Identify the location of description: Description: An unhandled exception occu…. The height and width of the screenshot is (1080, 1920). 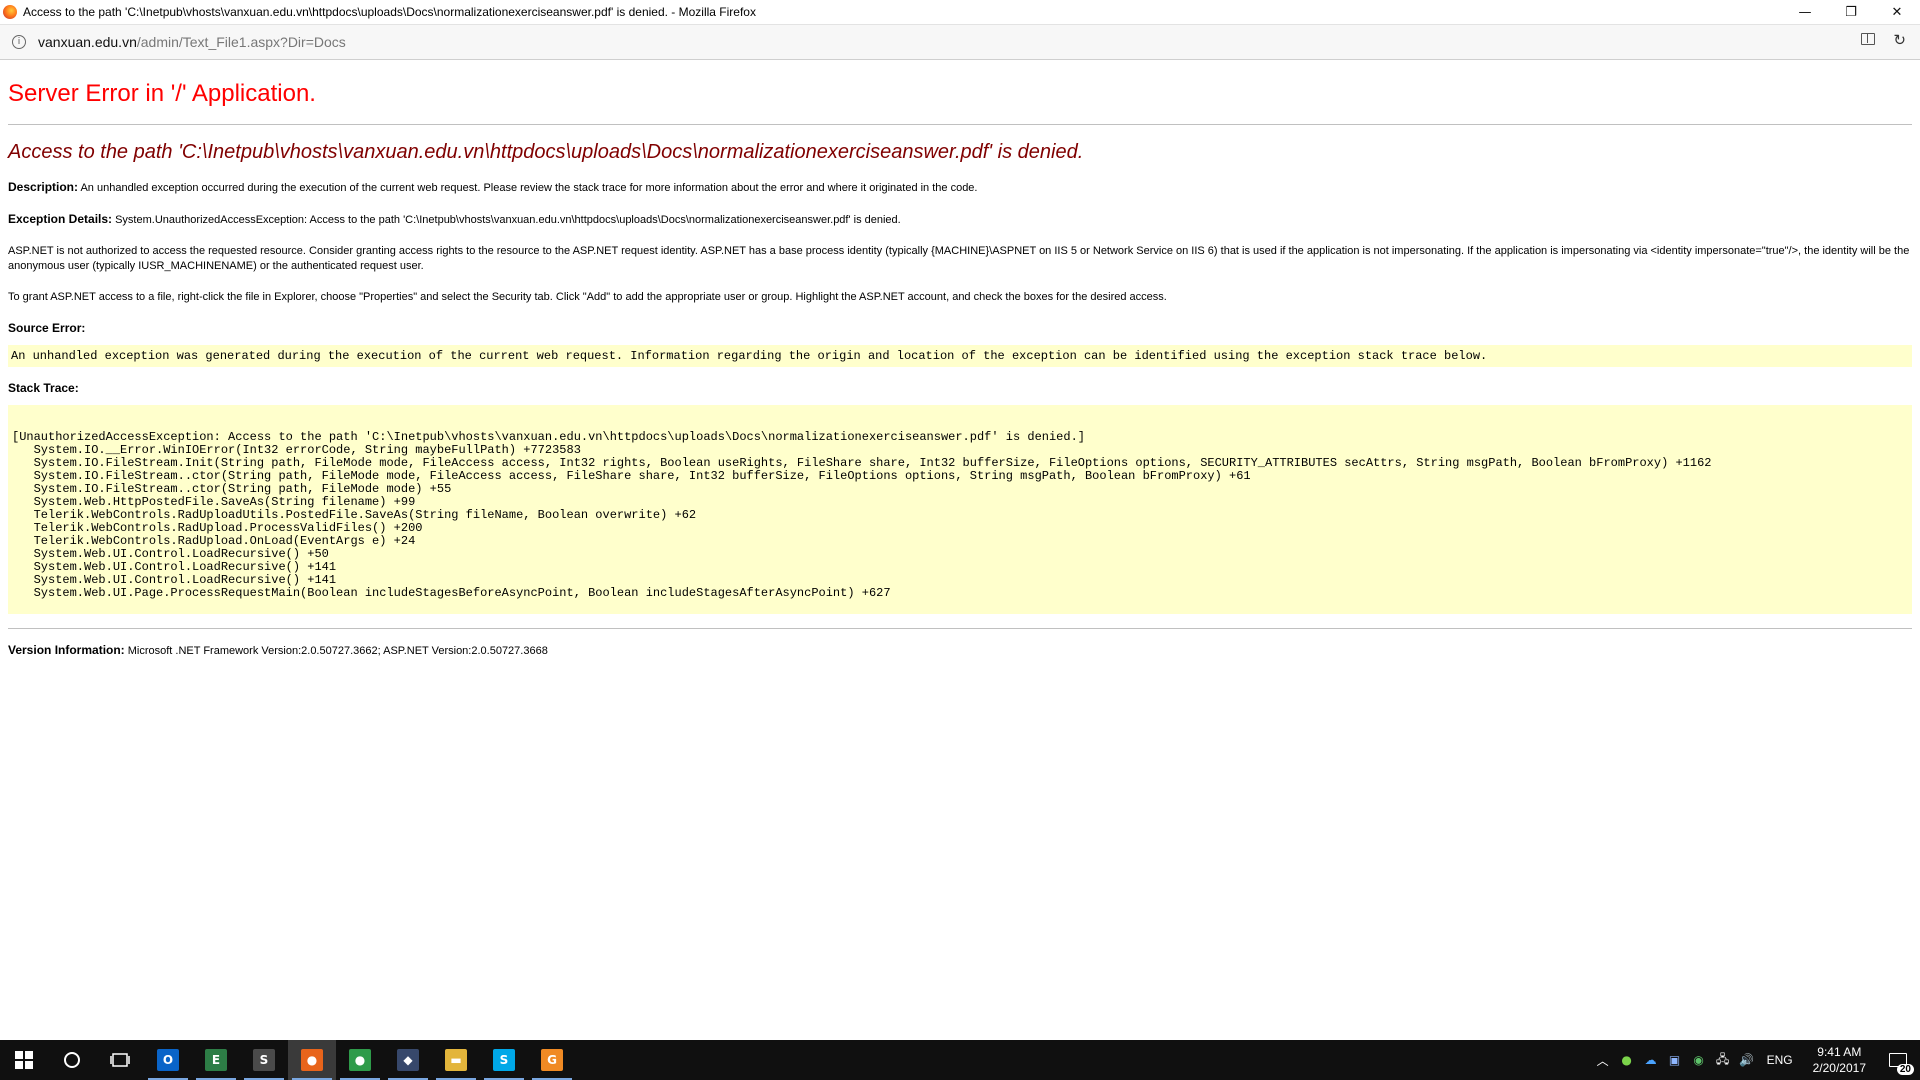
(960, 188).